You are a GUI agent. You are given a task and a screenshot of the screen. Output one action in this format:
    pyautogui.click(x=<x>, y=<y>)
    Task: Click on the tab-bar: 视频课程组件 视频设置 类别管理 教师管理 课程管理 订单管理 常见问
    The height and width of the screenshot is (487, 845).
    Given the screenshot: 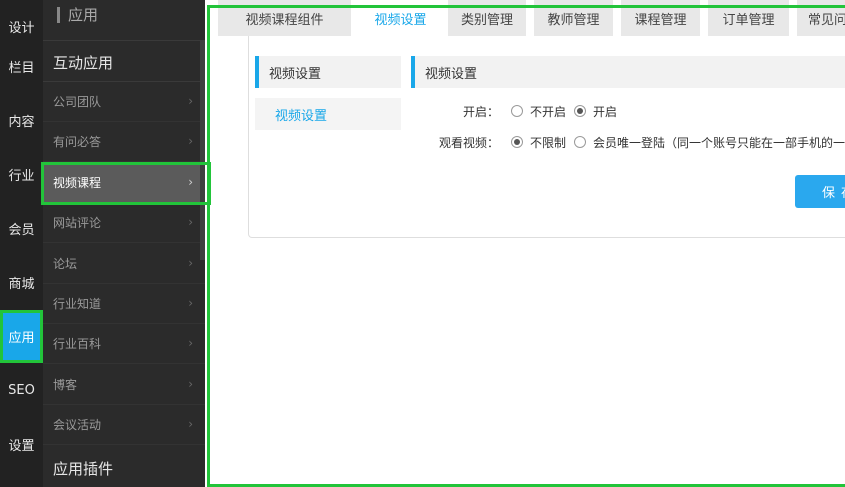 What is the action you would take?
    pyautogui.click(x=531, y=18)
    